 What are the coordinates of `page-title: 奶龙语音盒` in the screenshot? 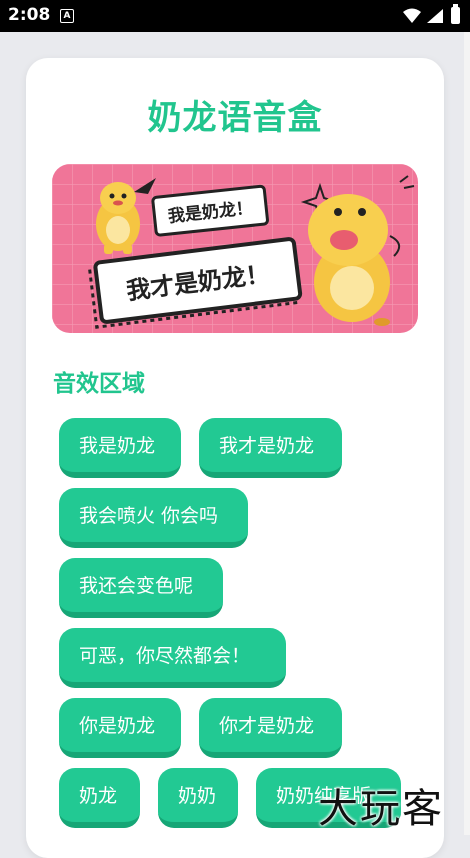 It's located at (235, 118).